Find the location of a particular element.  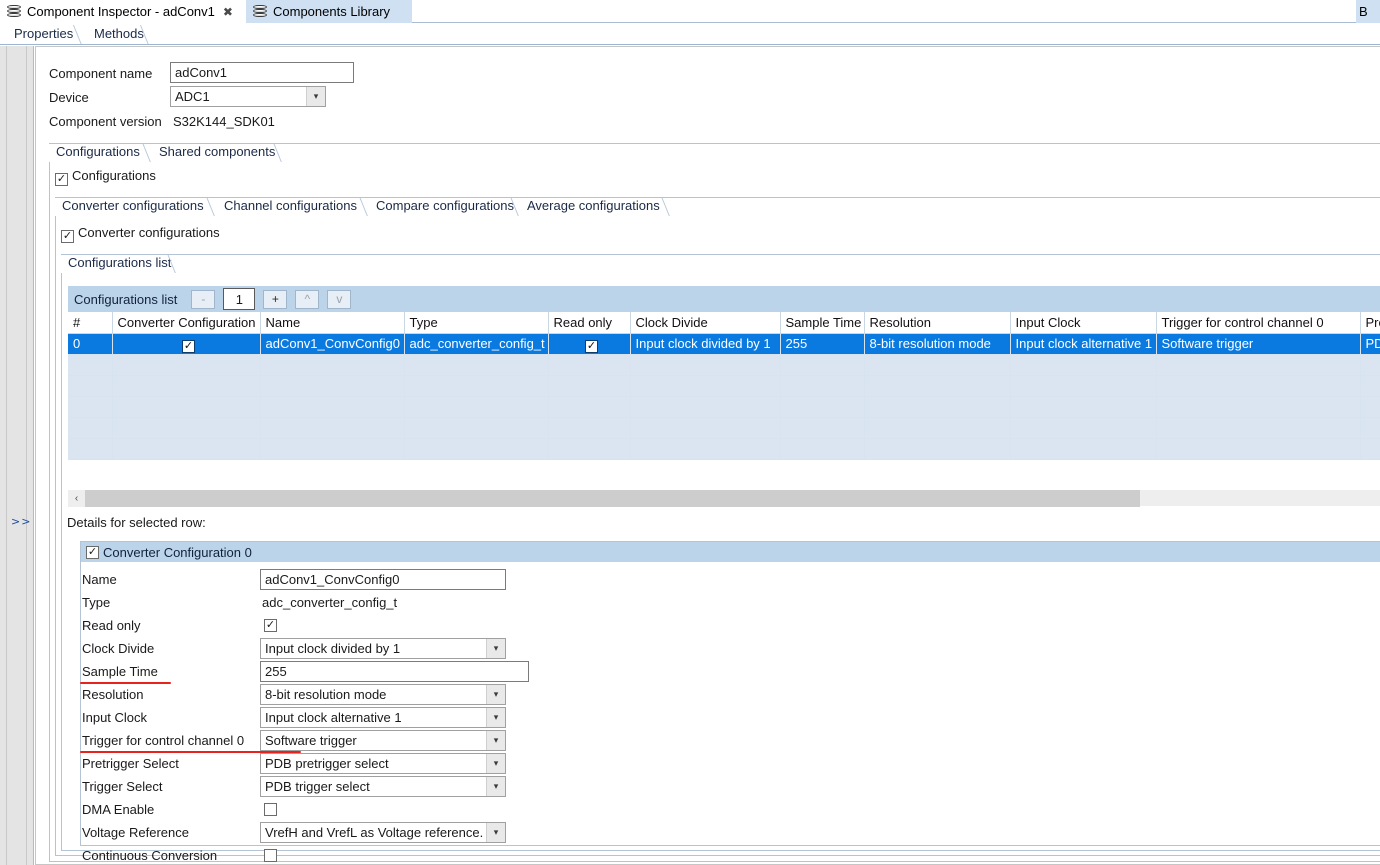

annotation-underline-sample-time is located at coordinates (126, 683).